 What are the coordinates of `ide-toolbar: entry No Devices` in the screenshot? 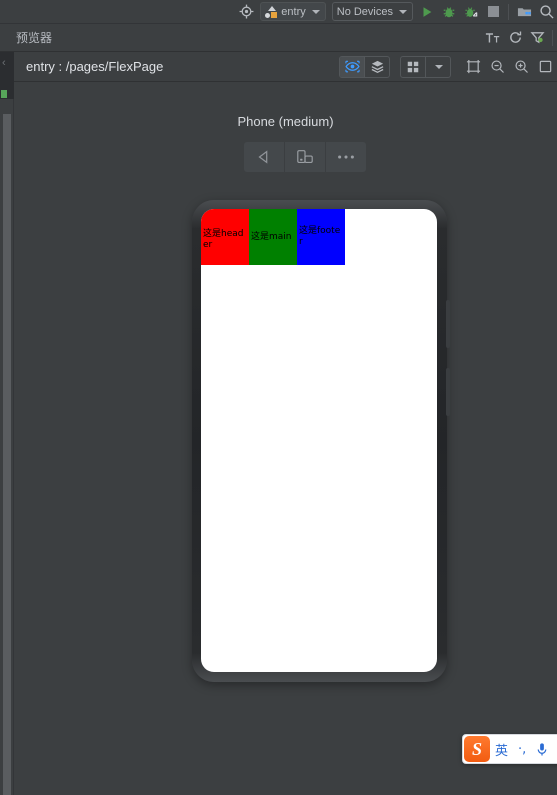 It's located at (278, 12).